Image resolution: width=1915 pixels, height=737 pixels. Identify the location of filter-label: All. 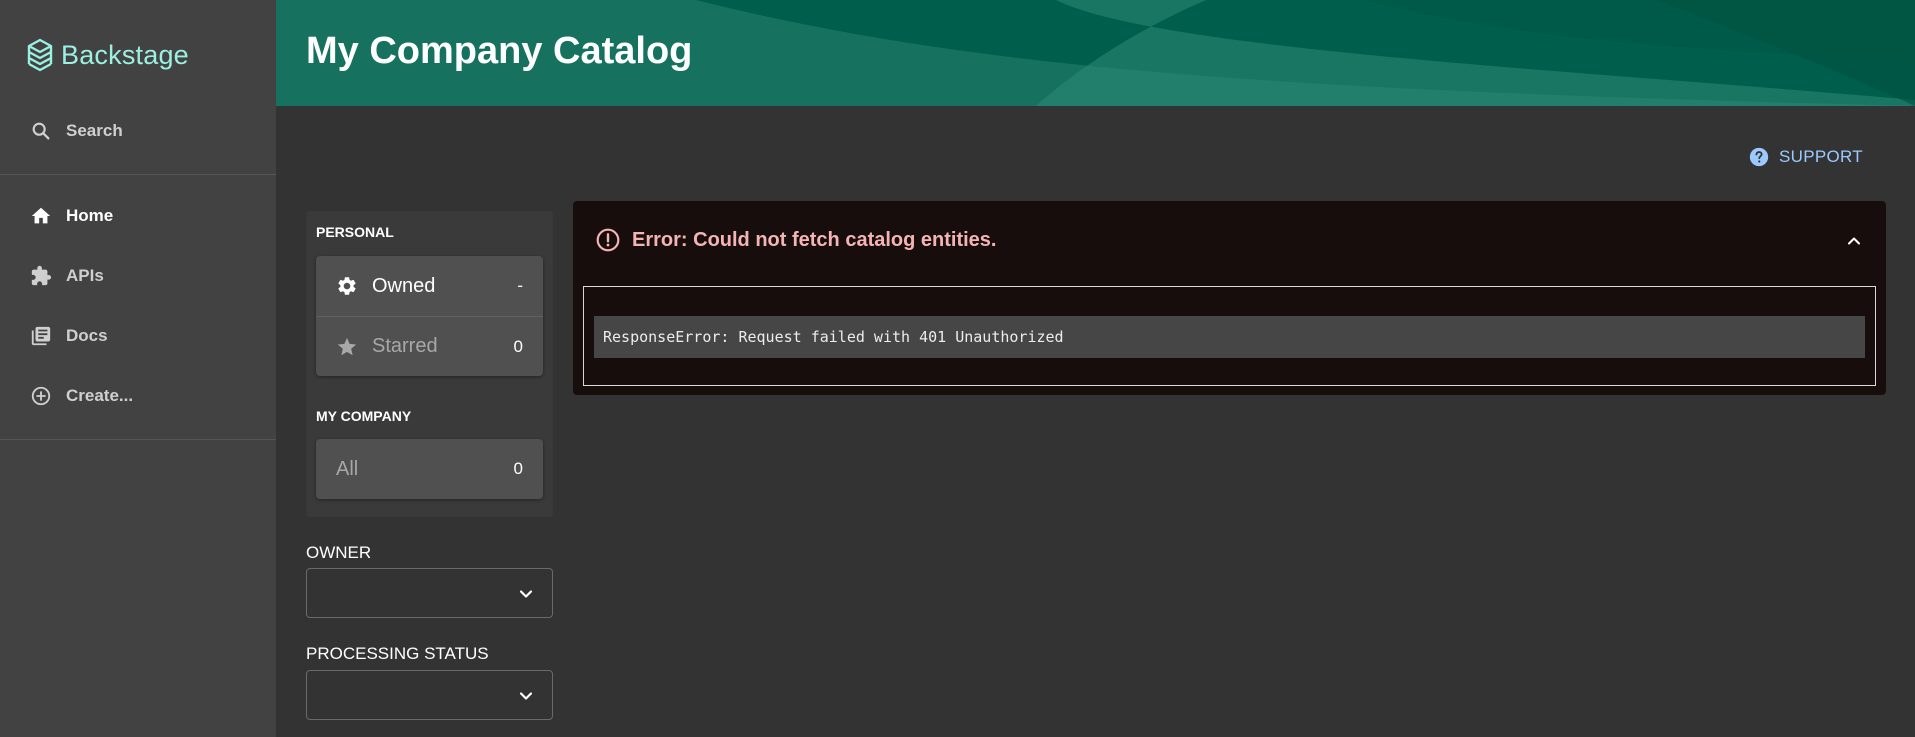
(347, 468).